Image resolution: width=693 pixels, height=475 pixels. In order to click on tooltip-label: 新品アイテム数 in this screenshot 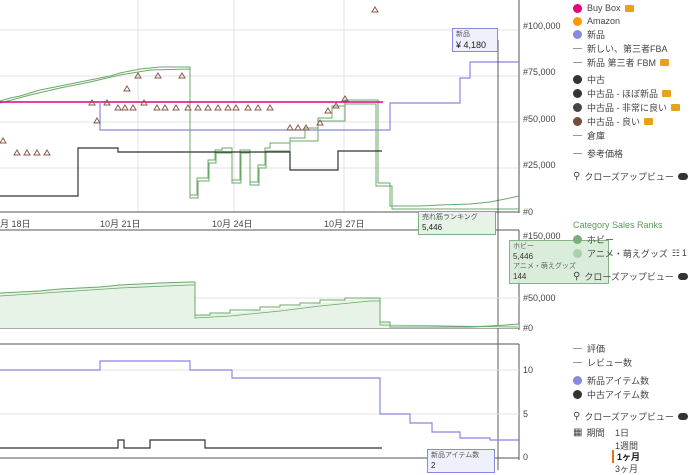, I will do `click(455, 455)`.